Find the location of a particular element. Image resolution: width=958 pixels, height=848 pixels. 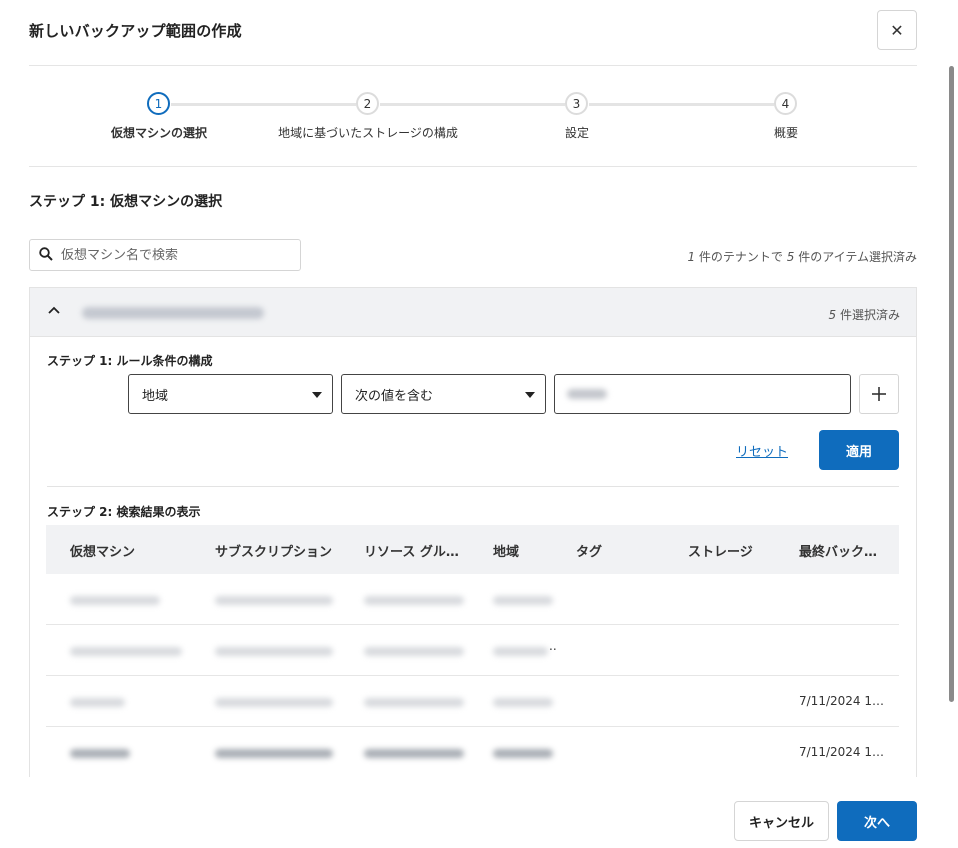

table-row: .. is located at coordinates (472, 650).